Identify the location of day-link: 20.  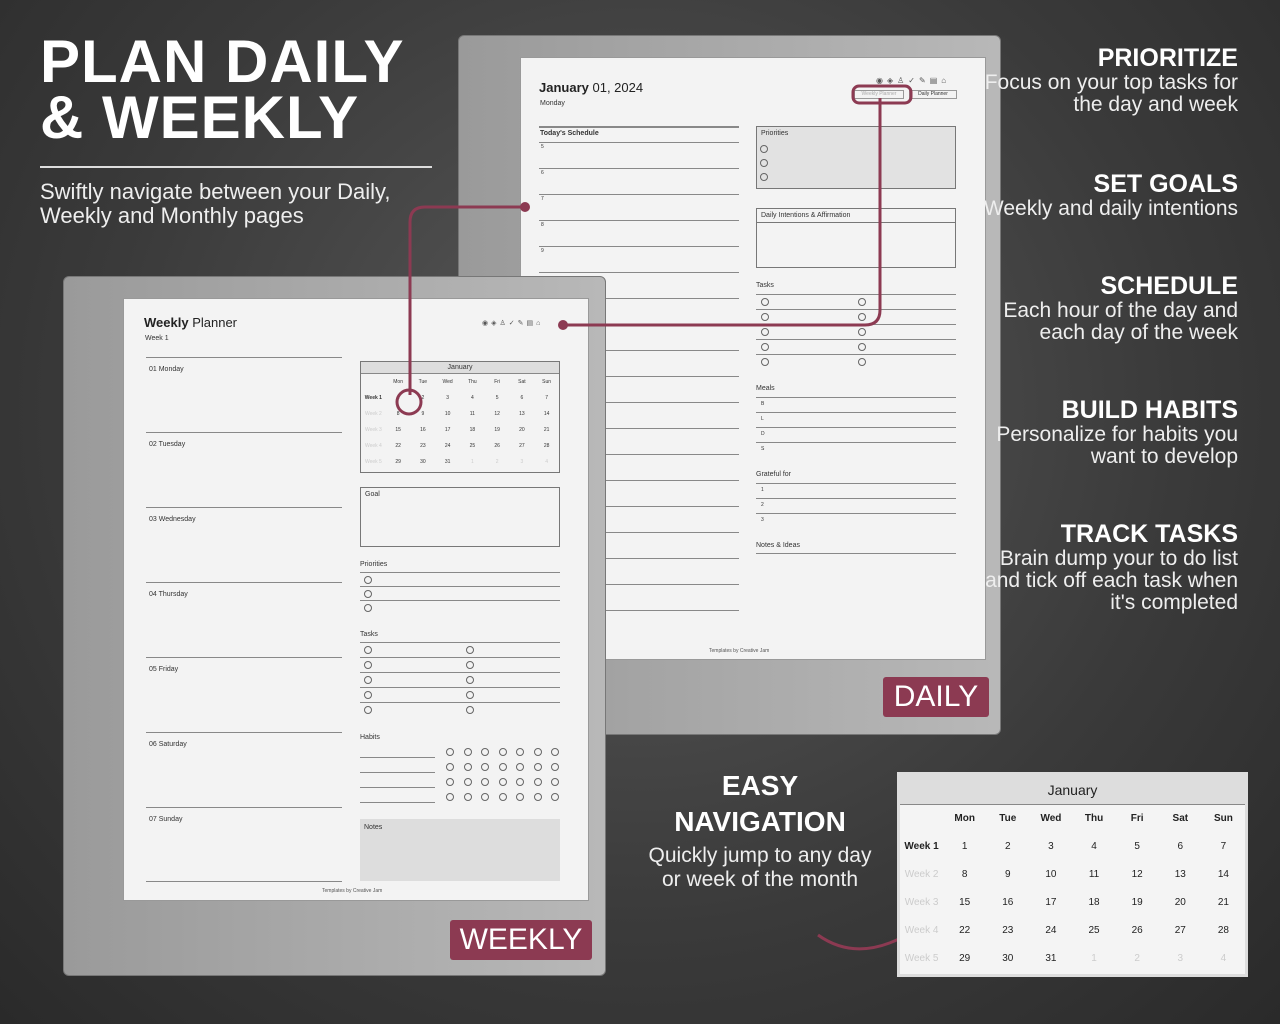
(1180, 903).